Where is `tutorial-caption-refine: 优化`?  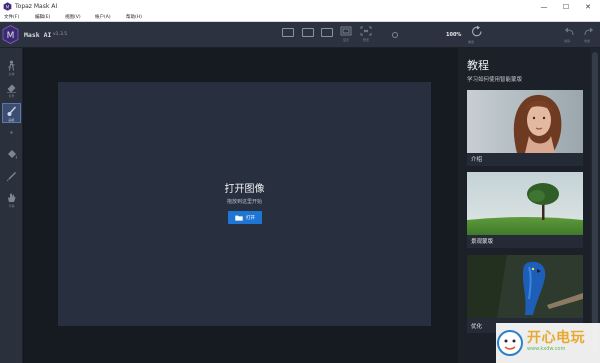 tutorial-caption-refine: 优化 is located at coordinates (477, 327).